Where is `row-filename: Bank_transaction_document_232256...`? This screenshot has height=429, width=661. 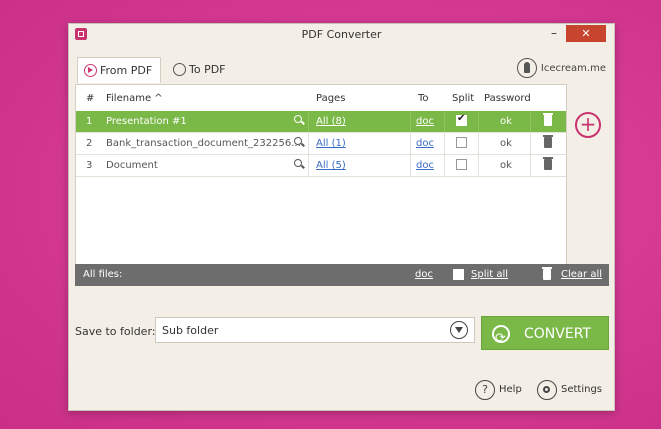
row-filename: Bank_transaction_document_232256... is located at coordinates (203, 143).